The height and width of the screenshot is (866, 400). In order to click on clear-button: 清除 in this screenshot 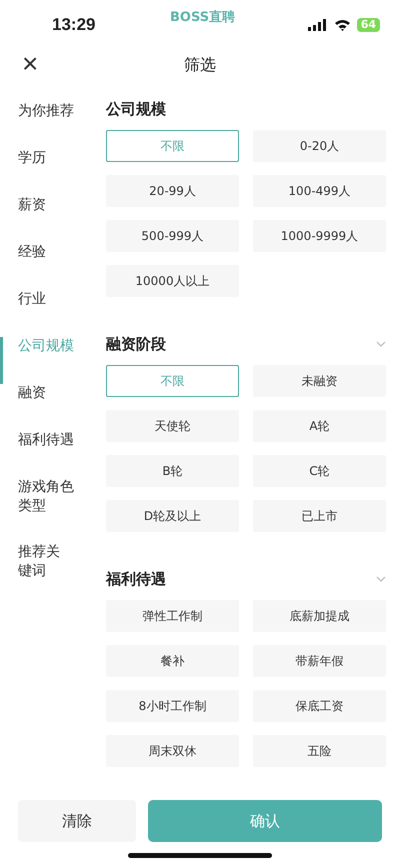, I will do `click(77, 821)`.